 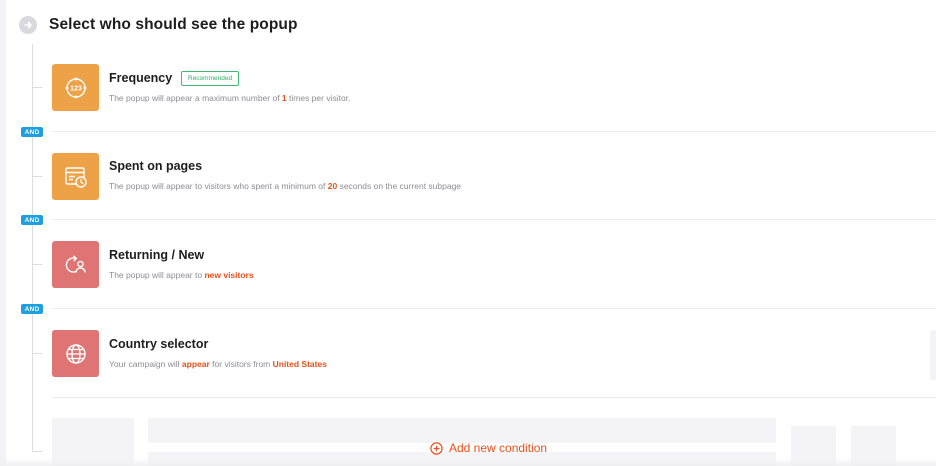 I want to click on recommended-badge: Recommended, so click(x=210, y=78).